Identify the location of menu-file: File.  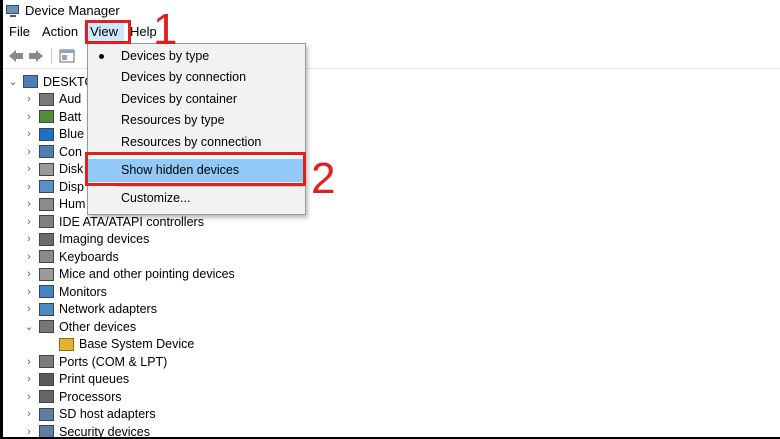
(19, 32).